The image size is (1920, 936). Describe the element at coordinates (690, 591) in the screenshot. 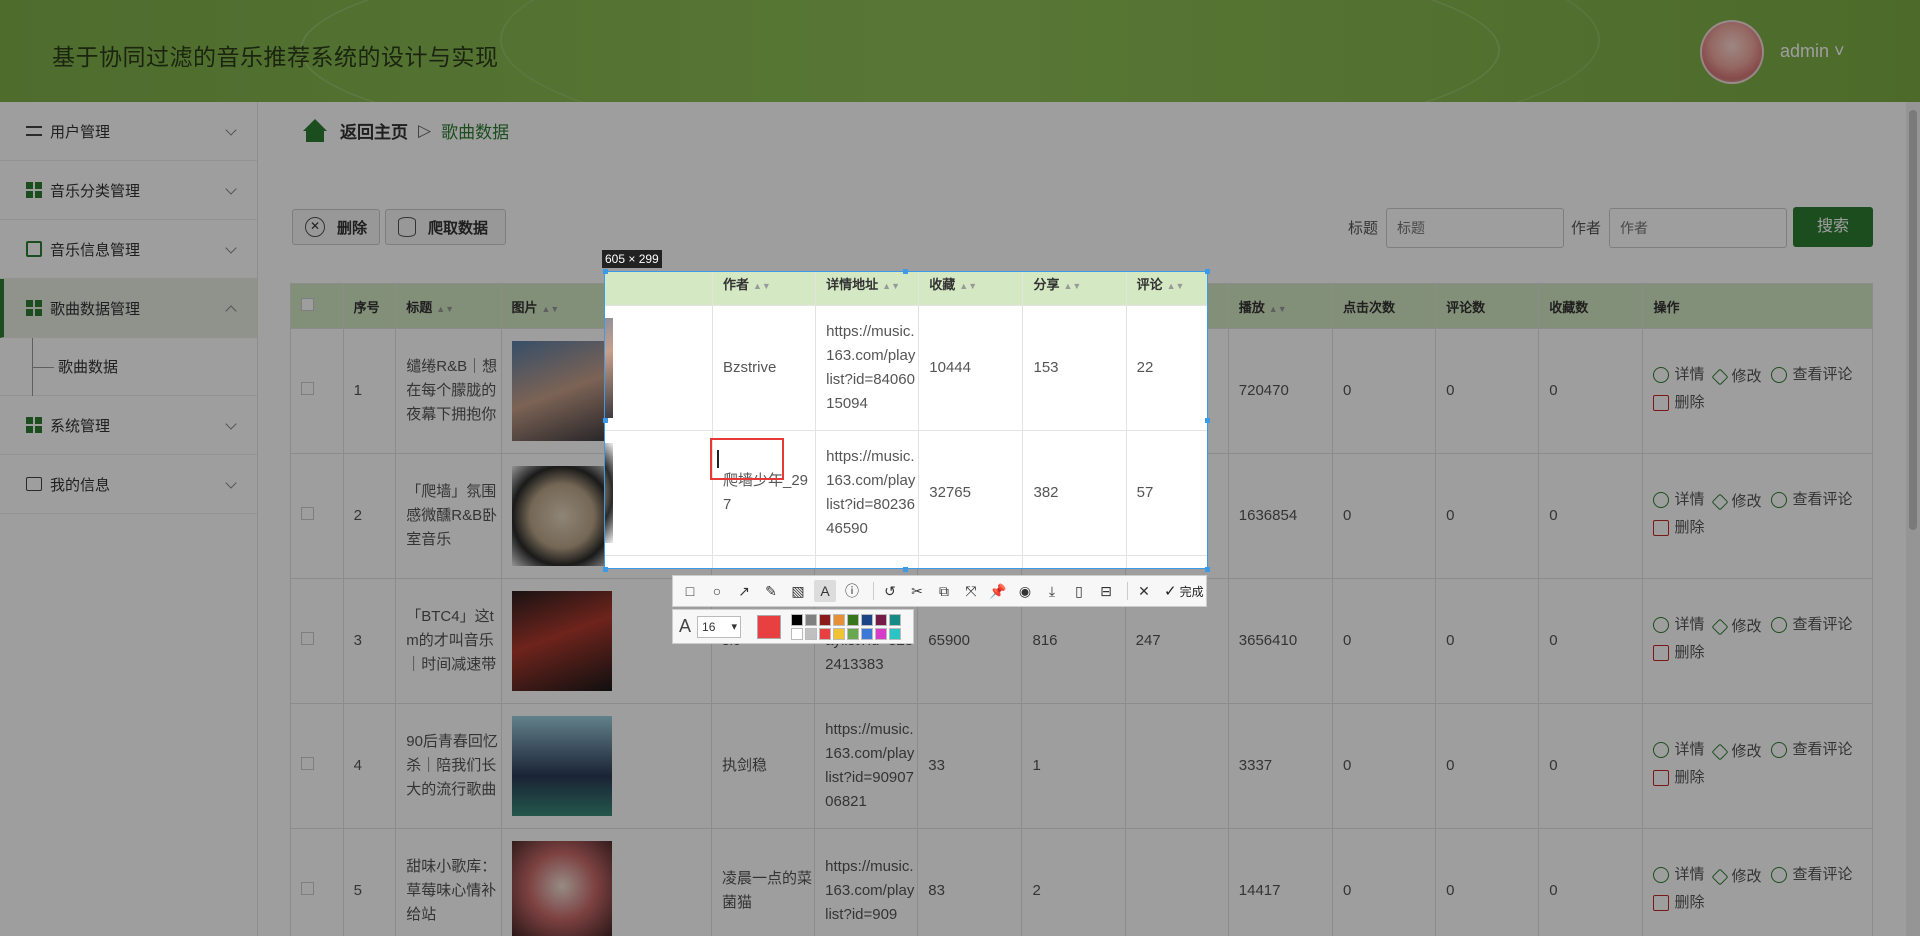

I see `rectangle-tool-icon: □` at that location.